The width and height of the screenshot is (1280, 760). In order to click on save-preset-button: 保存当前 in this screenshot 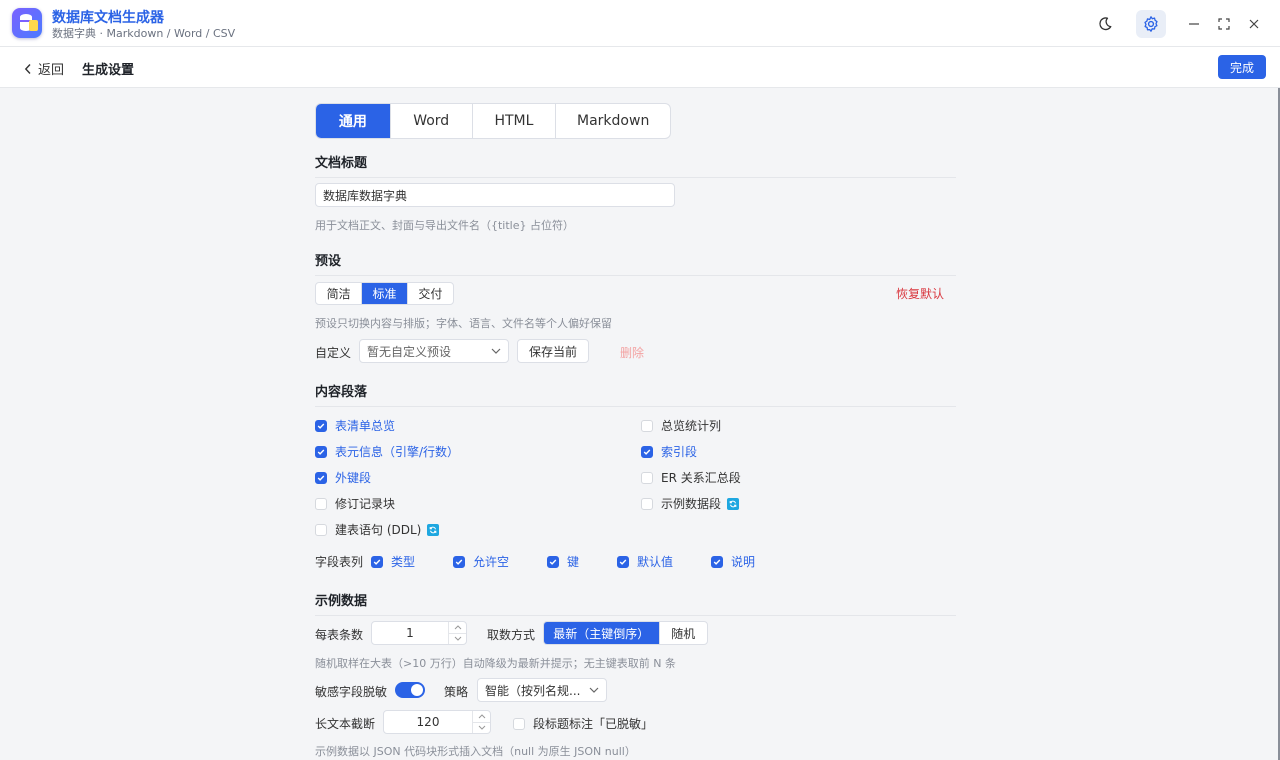, I will do `click(553, 351)`.